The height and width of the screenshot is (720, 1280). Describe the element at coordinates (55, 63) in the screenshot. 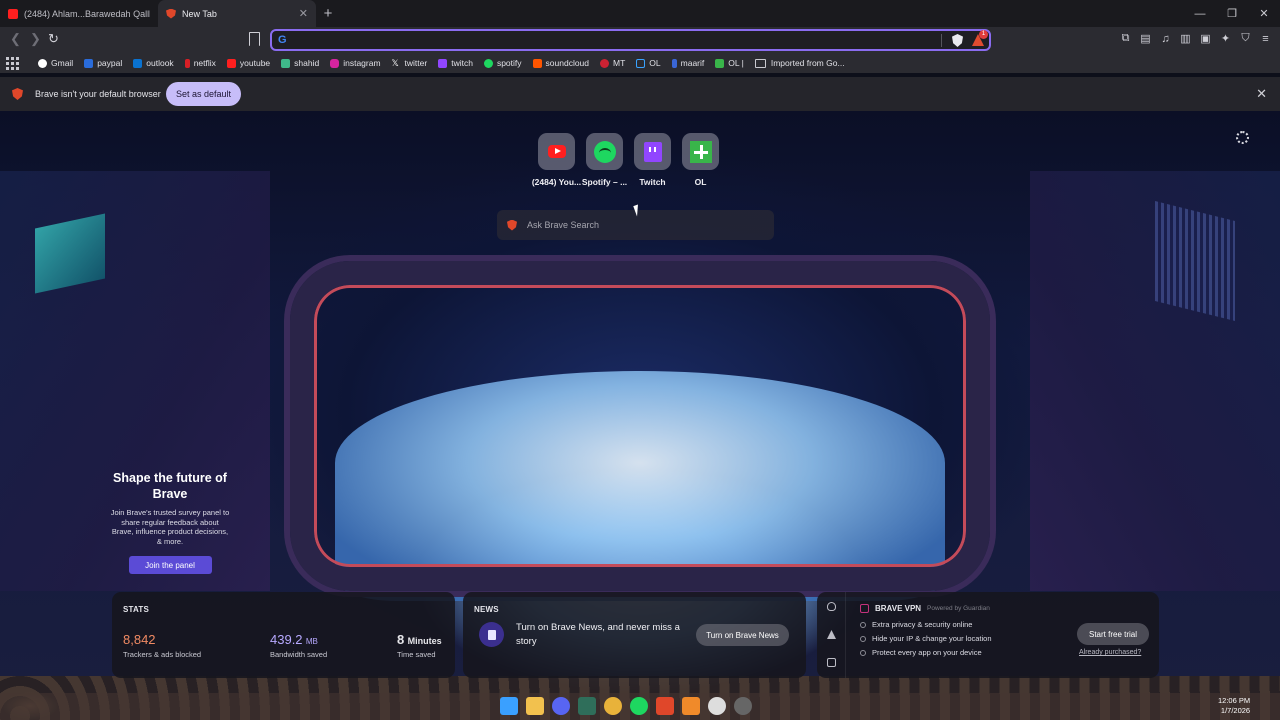

I see `bookmark-item: Gmail` at that location.